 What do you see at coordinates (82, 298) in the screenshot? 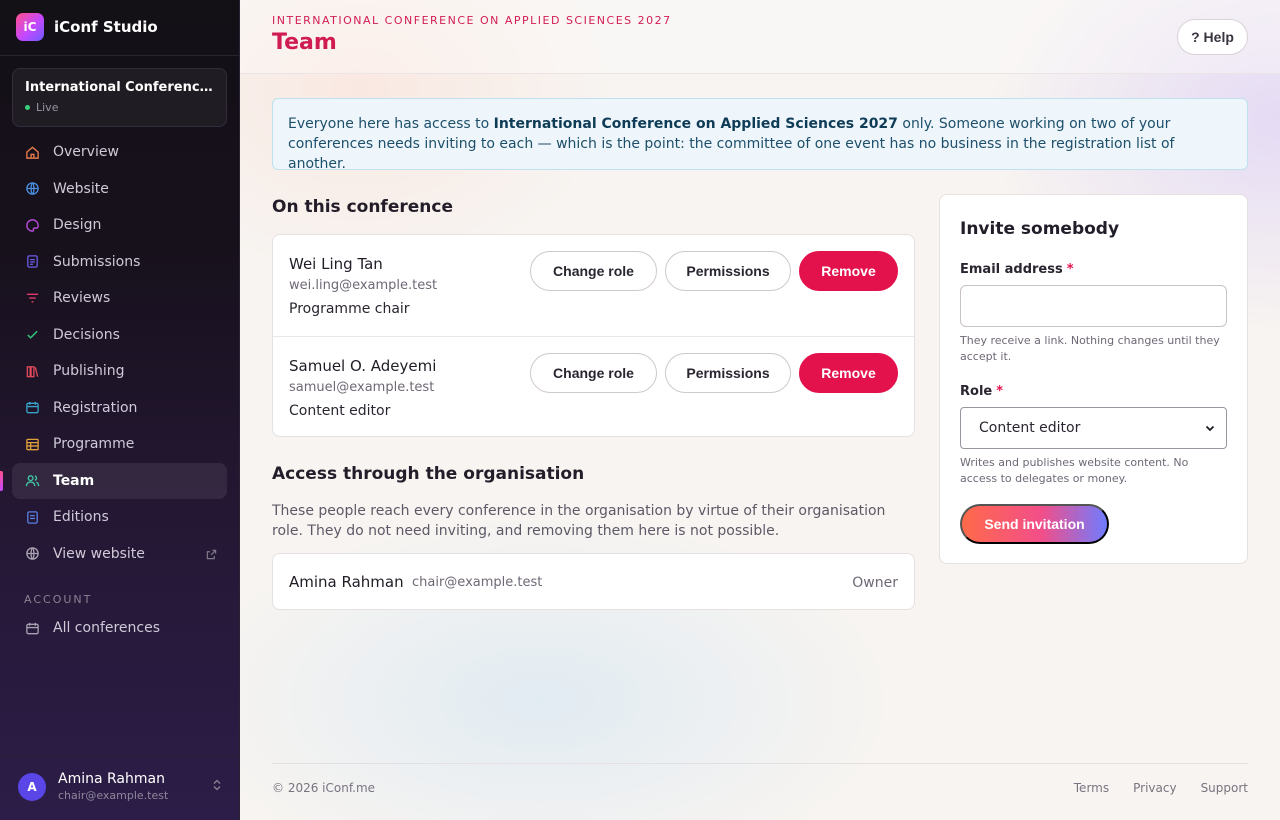
I see `sidebar-item-label: Reviews` at bounding box center [82, 298].